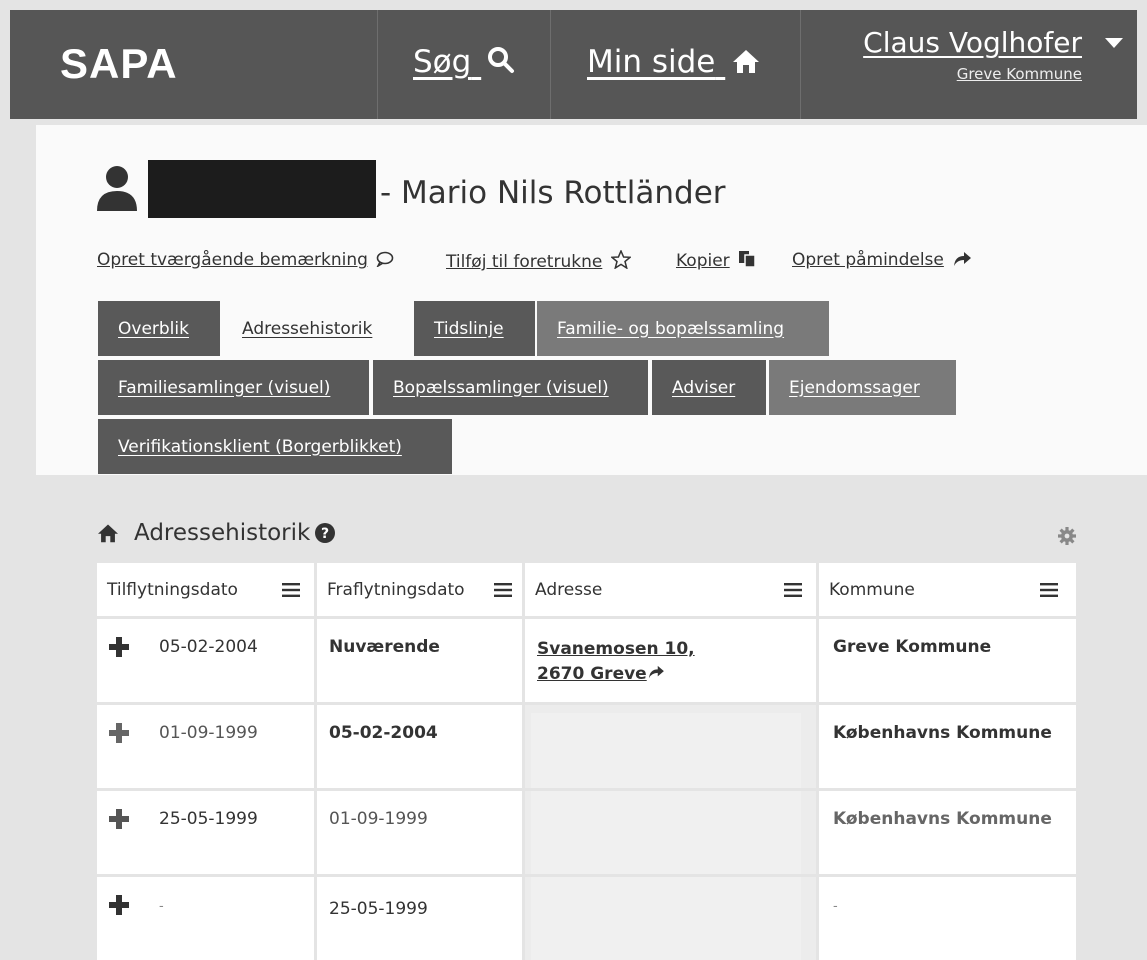  I want to click on table-row: 05-02-2004, so click(205, 660).